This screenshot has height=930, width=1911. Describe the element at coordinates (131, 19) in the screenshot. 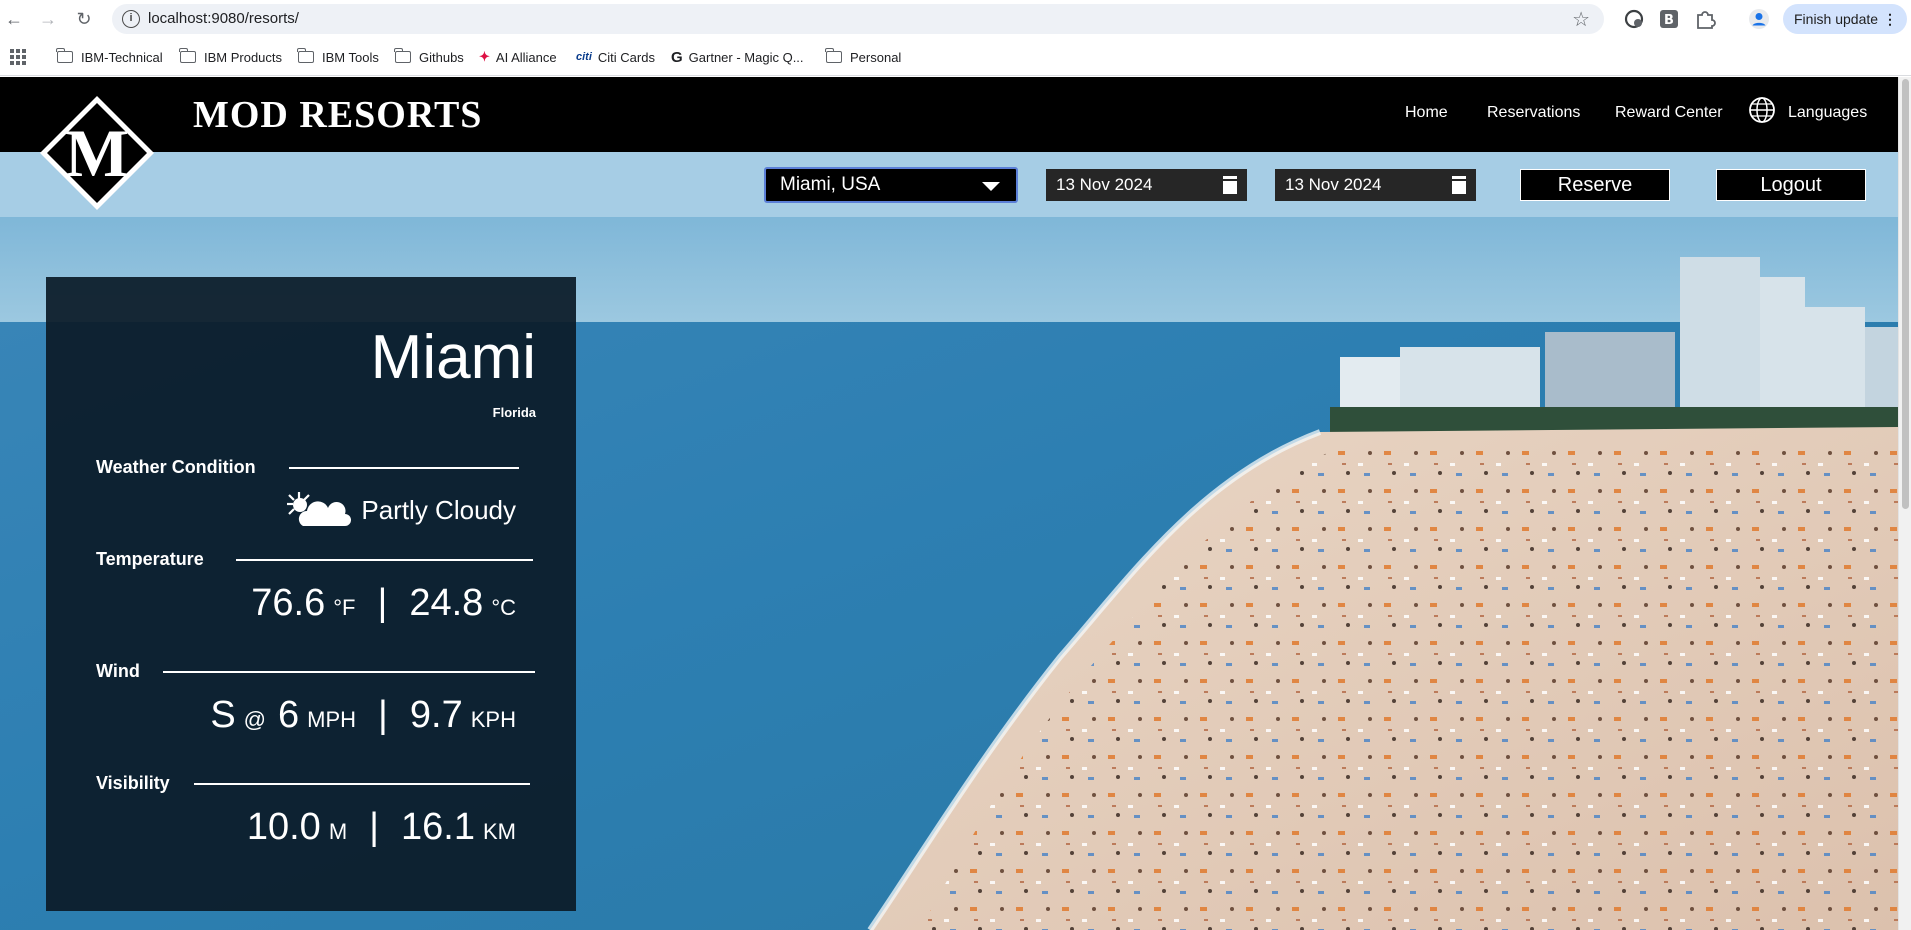

I see `site-info-icon: i` at that location.